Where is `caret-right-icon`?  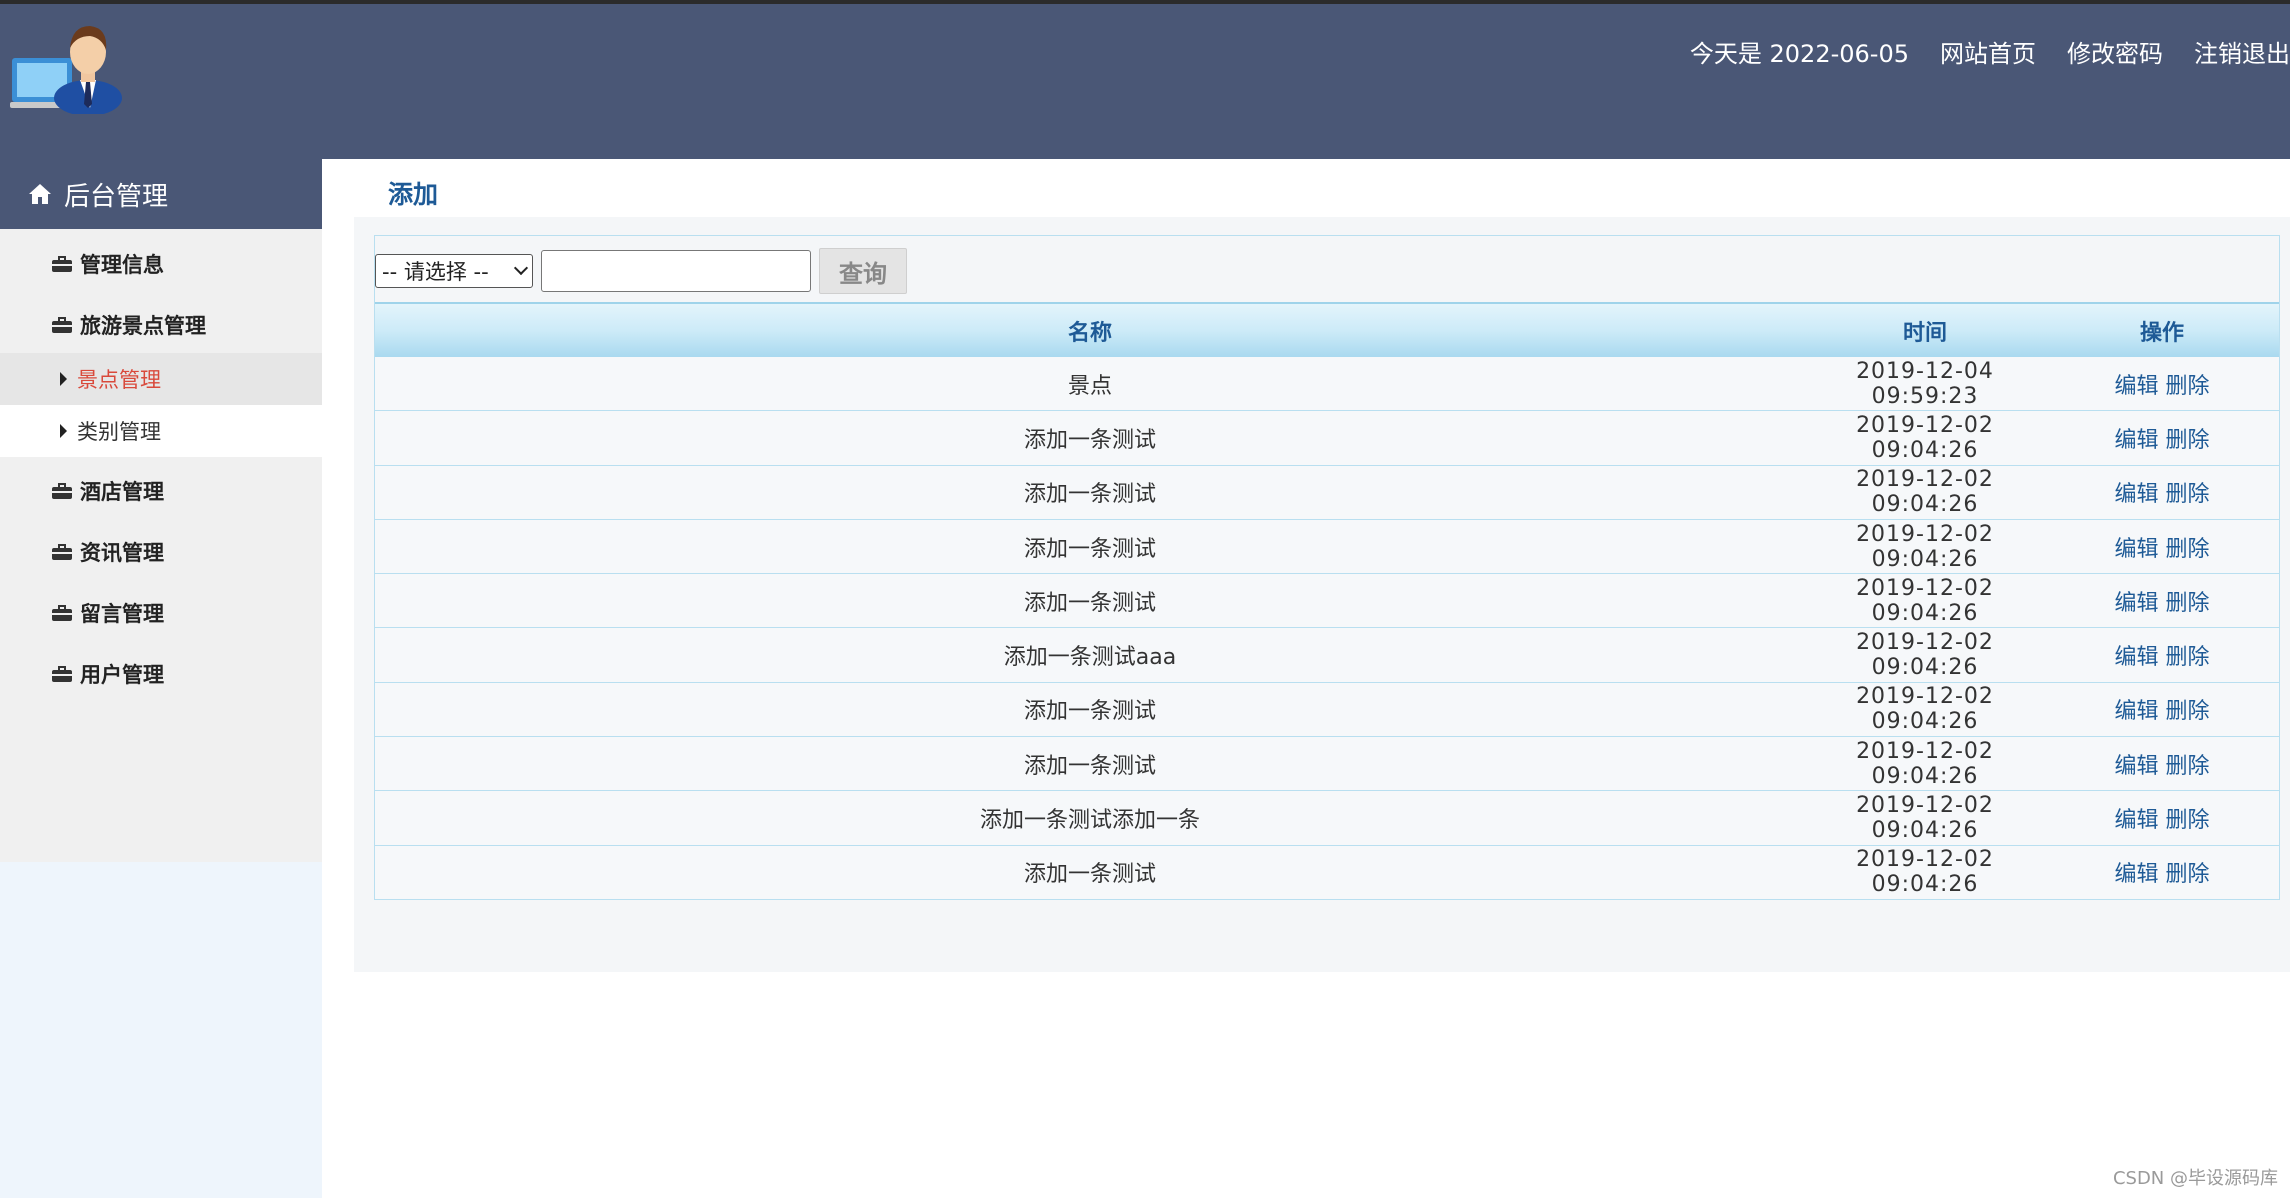
caret-right-icon is located at coordinates (63, 379).